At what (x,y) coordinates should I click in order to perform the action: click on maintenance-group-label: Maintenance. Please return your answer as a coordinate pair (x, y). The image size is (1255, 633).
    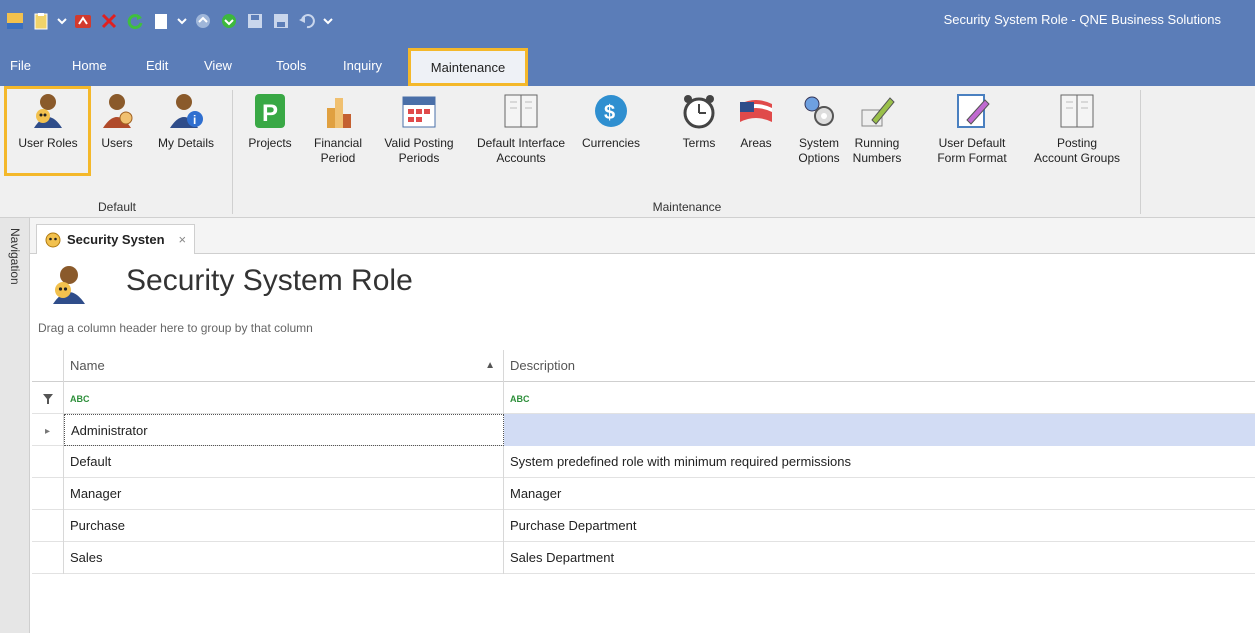
    Looking at the image, I should click on (687, 207).